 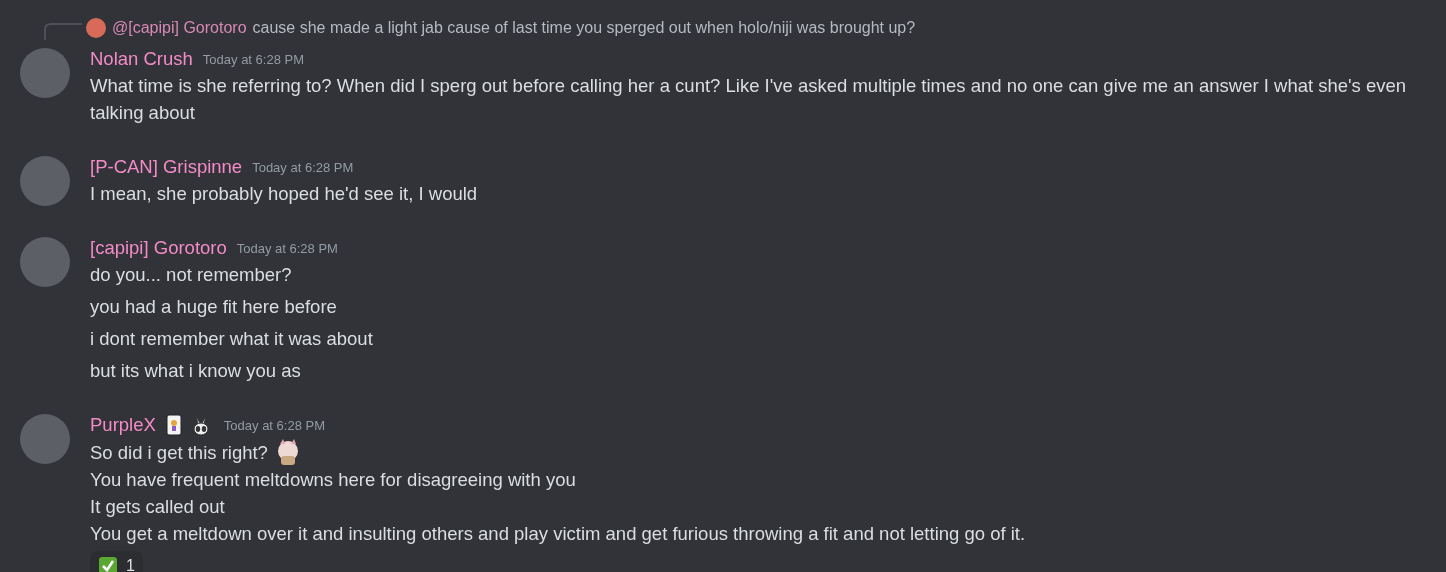 What do you see at coordinates (123, 425) in the screenshot?
I see `username: PurpleX` at bounding box center [123, 425].